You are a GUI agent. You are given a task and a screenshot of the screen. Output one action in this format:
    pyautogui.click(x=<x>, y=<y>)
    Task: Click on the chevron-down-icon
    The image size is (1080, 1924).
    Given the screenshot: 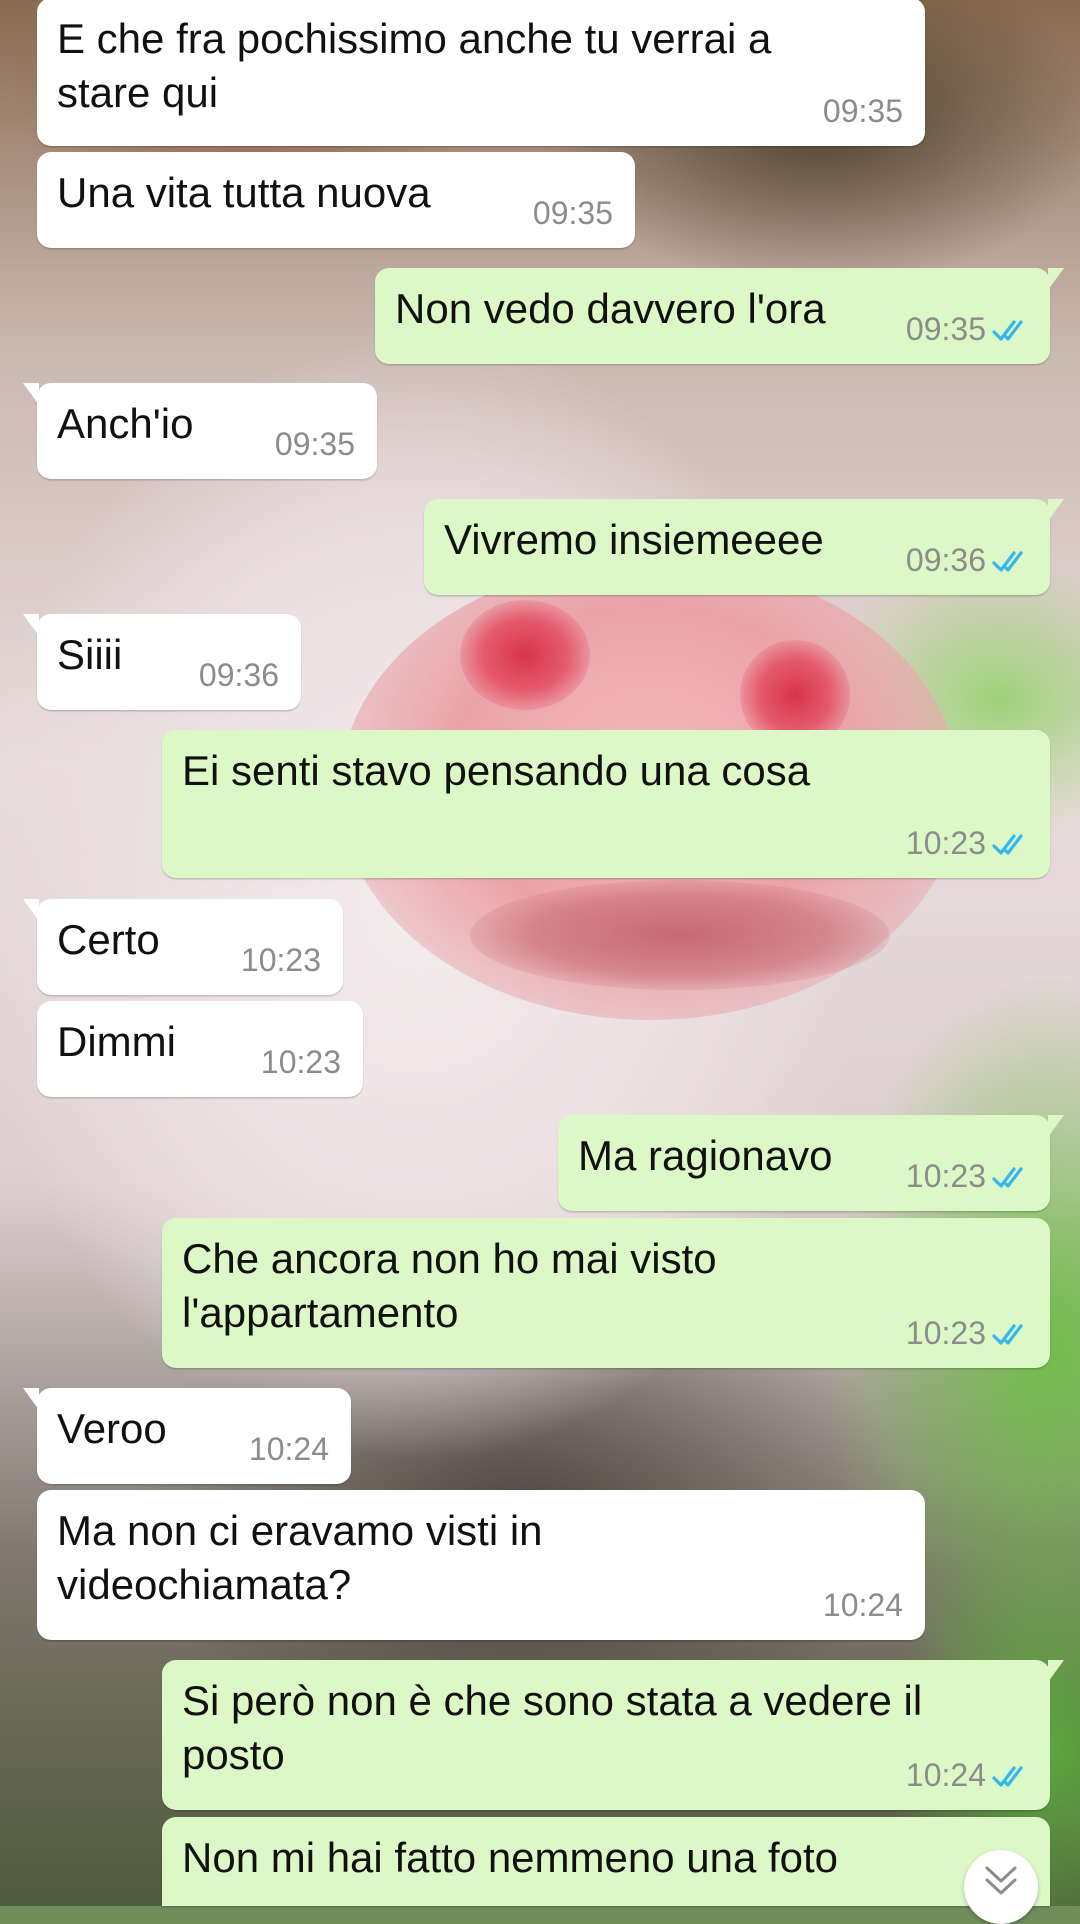 What is the action you would take?
    pyautogui.click(x=1001, y=1880)
    